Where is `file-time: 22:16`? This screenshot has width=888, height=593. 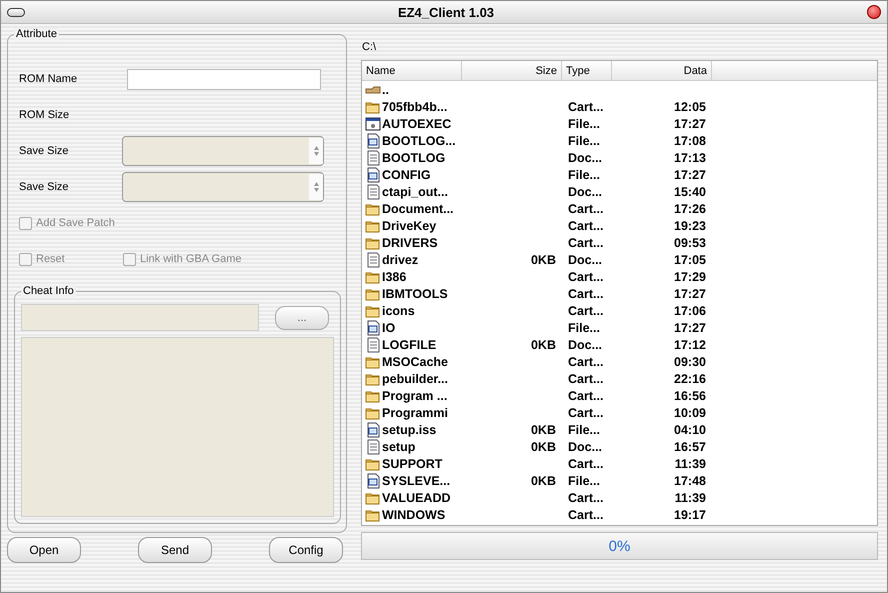 file-time: 22:16 is located at coordinates (690, 379).